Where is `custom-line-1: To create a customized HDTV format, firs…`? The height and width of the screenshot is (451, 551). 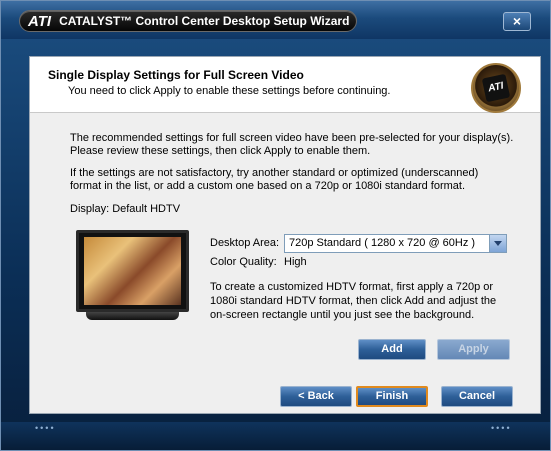
custom-line-1: To create a customized HDTV format, firs… is located at coordinates (352, 287).